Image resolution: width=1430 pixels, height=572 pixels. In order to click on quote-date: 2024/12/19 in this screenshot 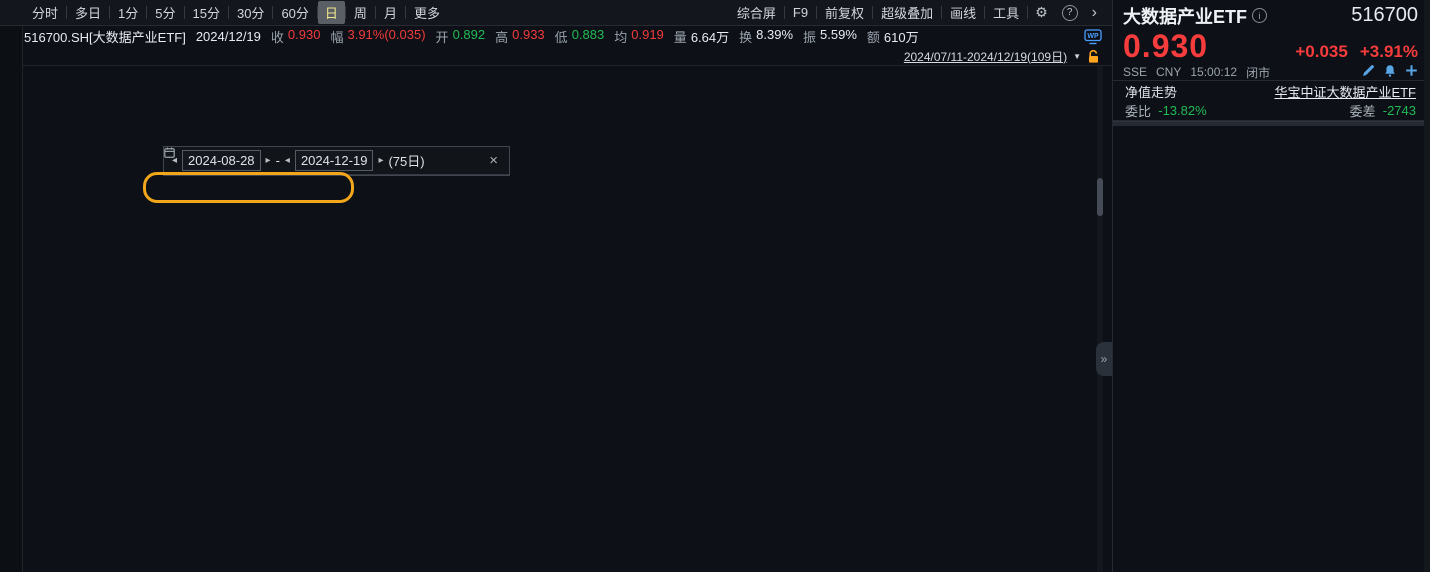, I will do `click(228, 36)`.